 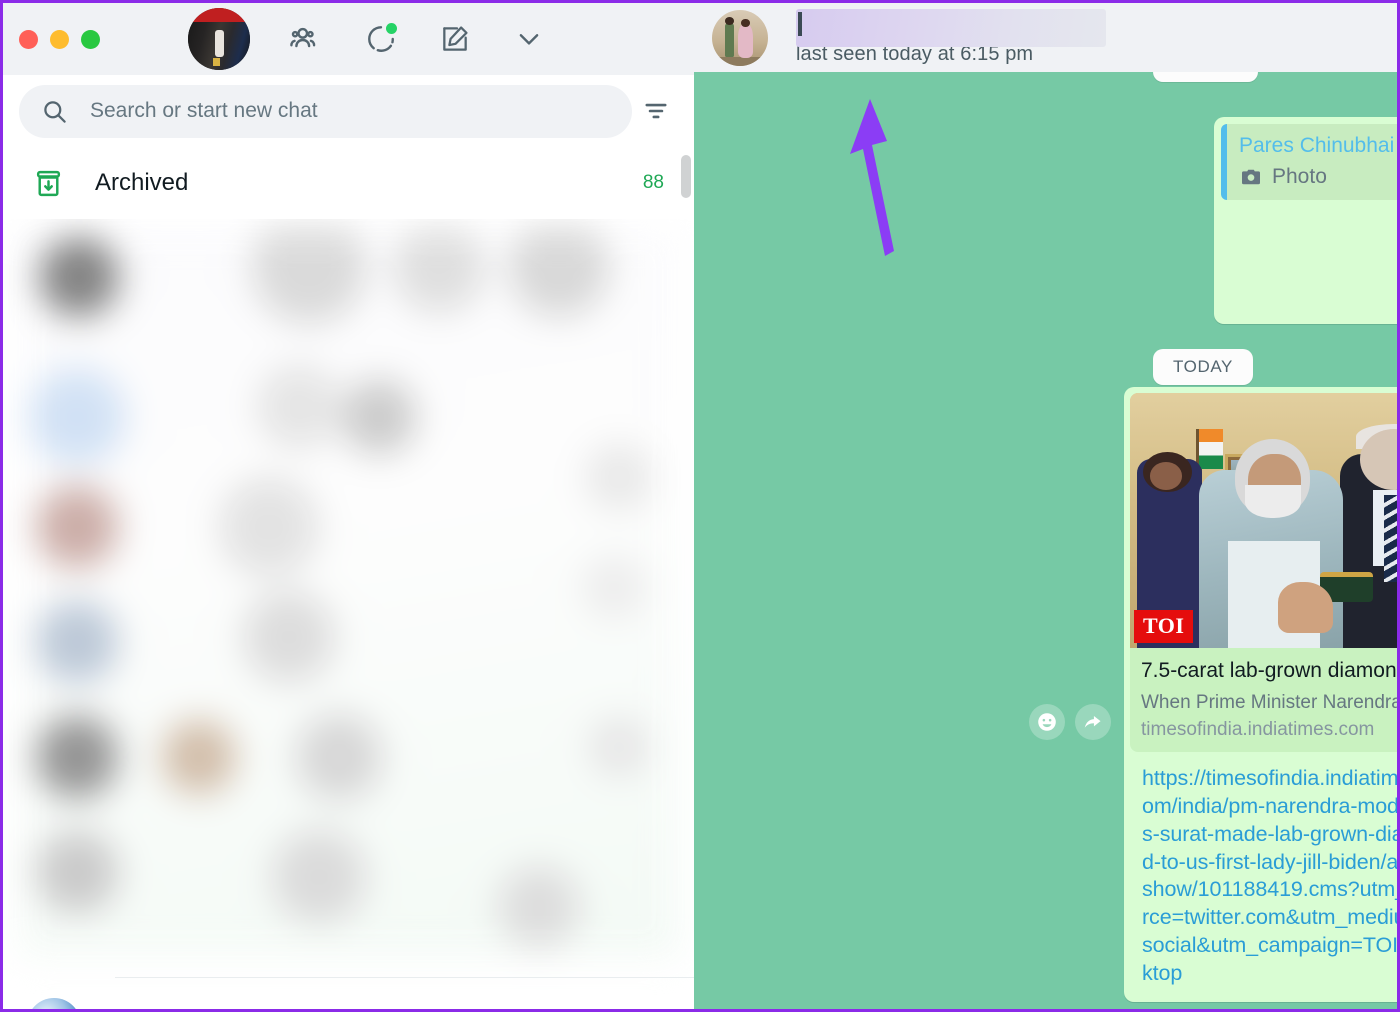 What do you see at coordinates (57, 183) in the screenshot?
I see `archive-box-icon` at bounding box center [57, 183].